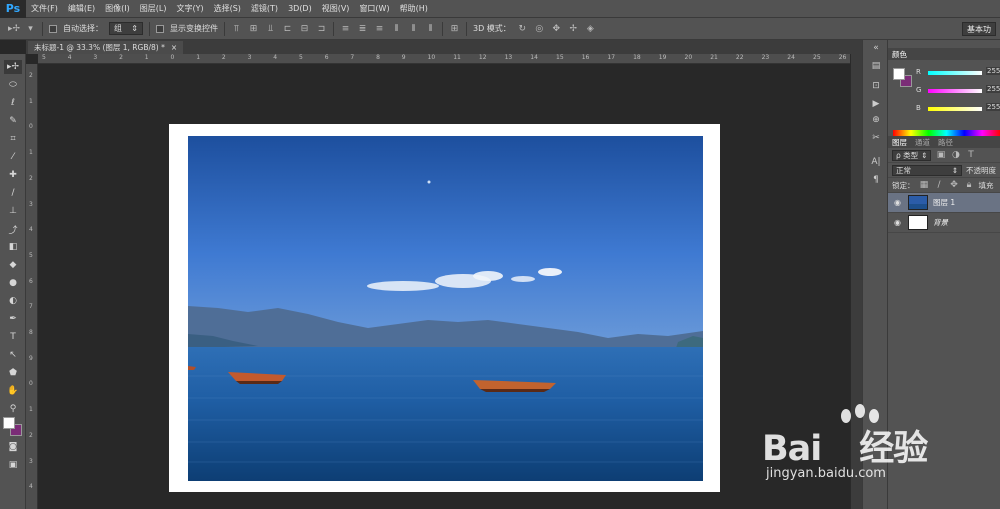  I want to click on blue-slider: B 255, so click(958, 108).